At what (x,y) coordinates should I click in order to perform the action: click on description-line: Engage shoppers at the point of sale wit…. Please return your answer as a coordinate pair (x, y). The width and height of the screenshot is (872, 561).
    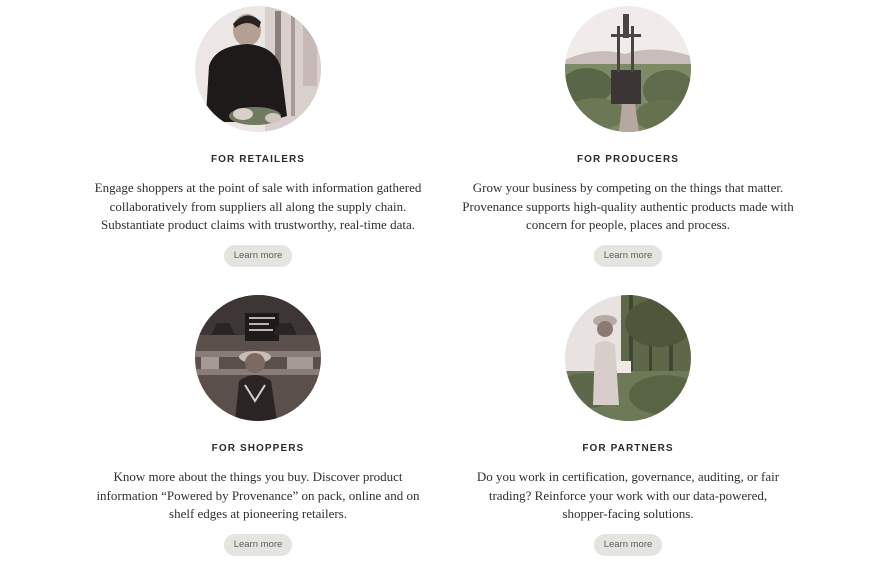
    Looking at the image, I should click on (258, 187).